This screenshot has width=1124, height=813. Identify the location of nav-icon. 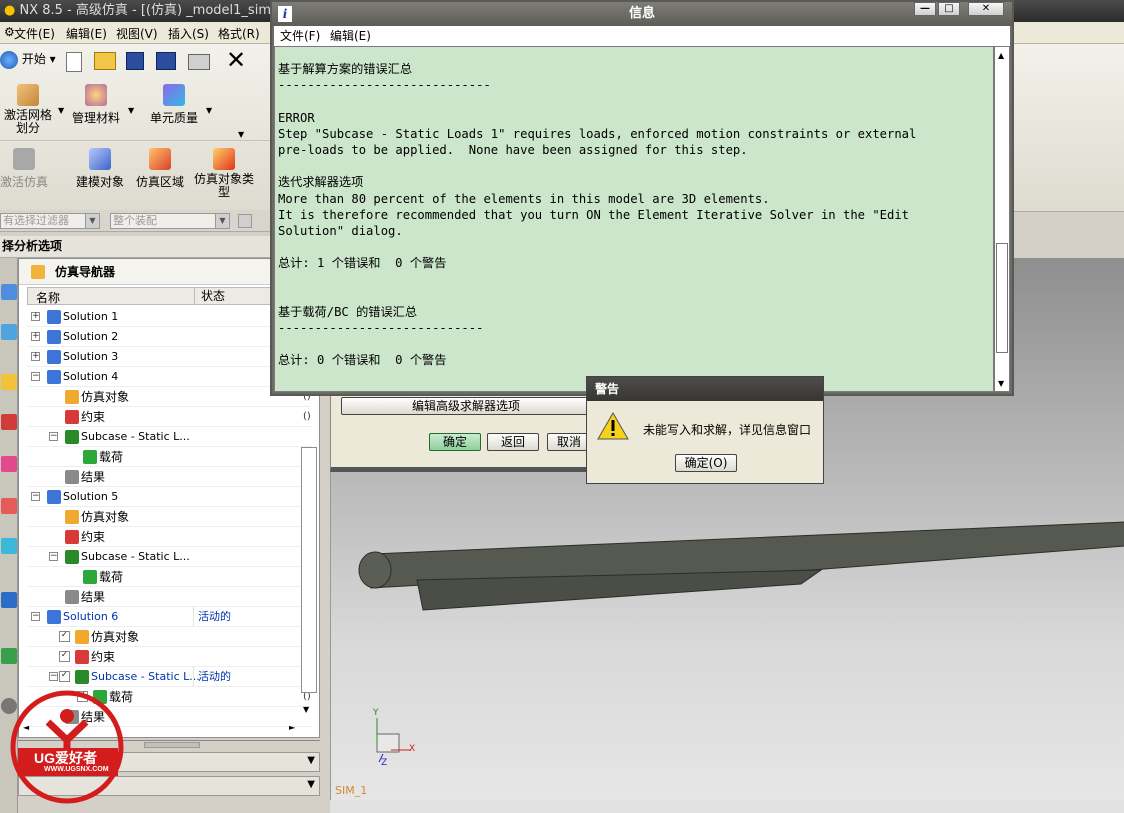
(9, 292).